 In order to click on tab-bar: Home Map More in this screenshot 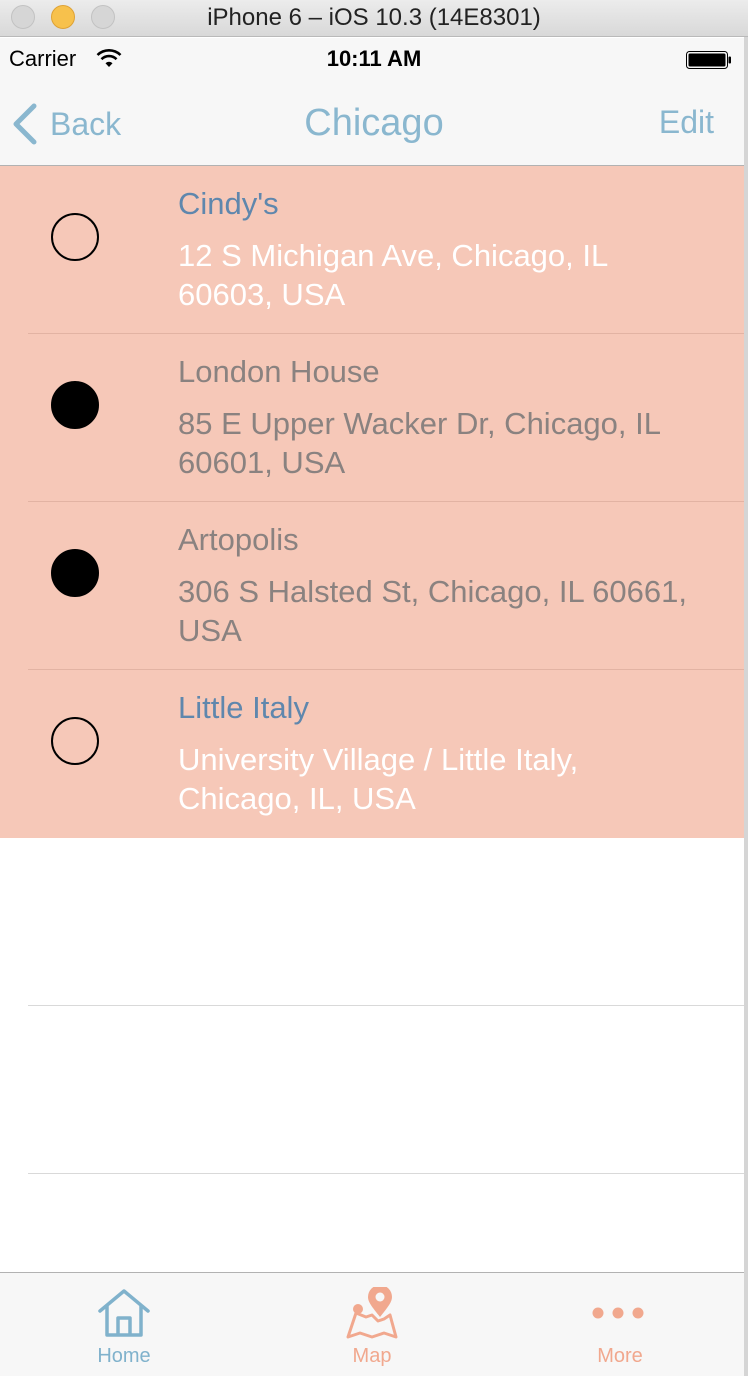, I will do `click(372, 1324)`.